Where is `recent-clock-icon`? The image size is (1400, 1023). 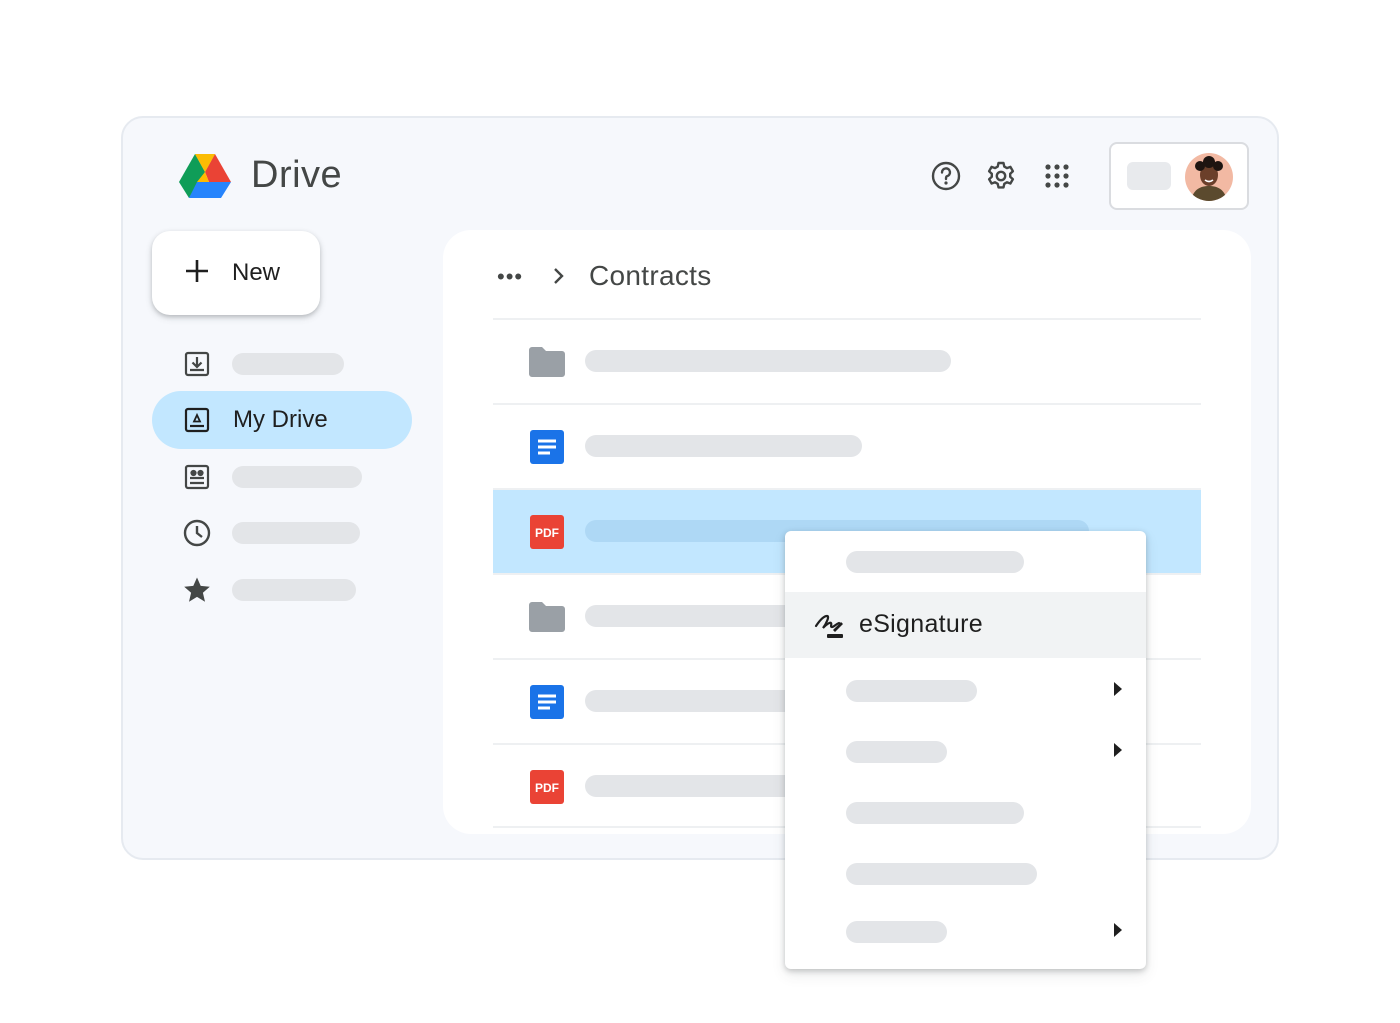 recent-clock-icon is located at coordinates (197, 533).